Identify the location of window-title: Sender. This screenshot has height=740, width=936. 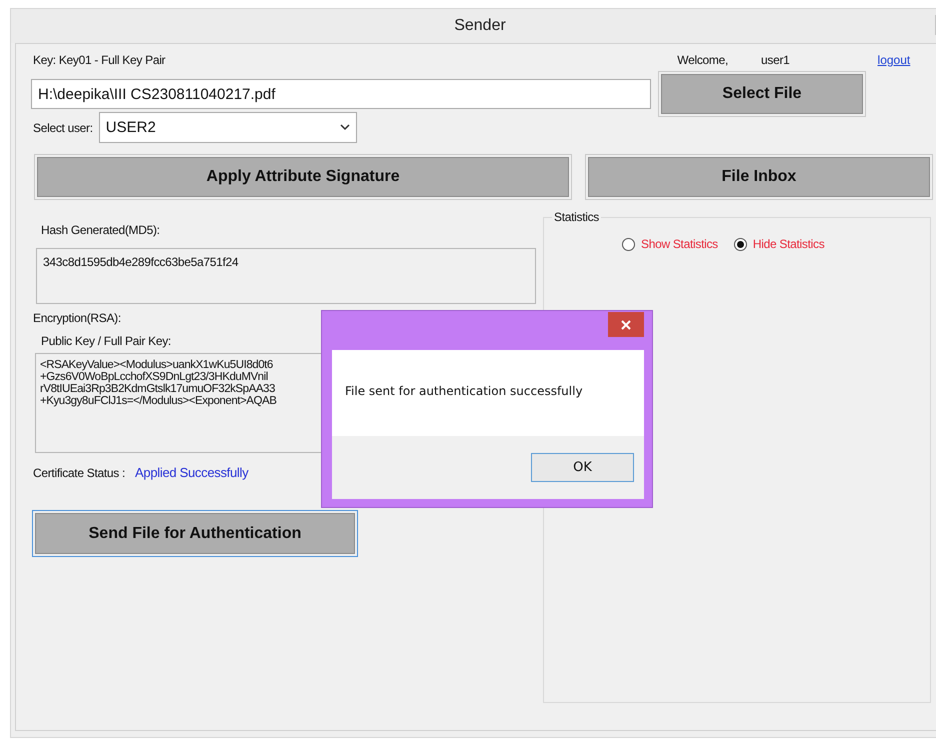
(480, 26).